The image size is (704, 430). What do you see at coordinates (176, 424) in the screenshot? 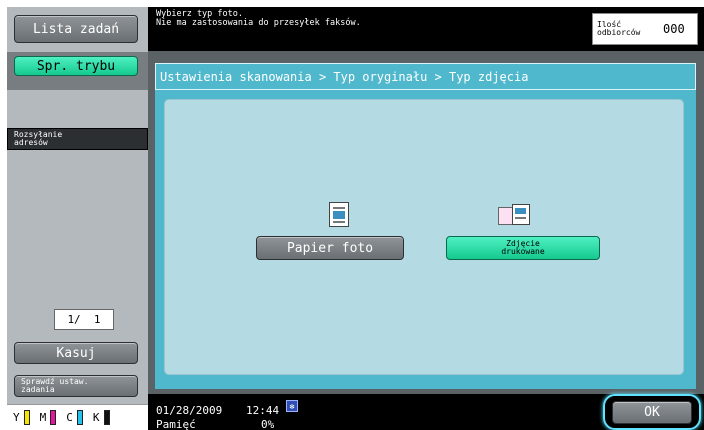
I see `memory-label: Pamięć` at bounding box center [176, 424].